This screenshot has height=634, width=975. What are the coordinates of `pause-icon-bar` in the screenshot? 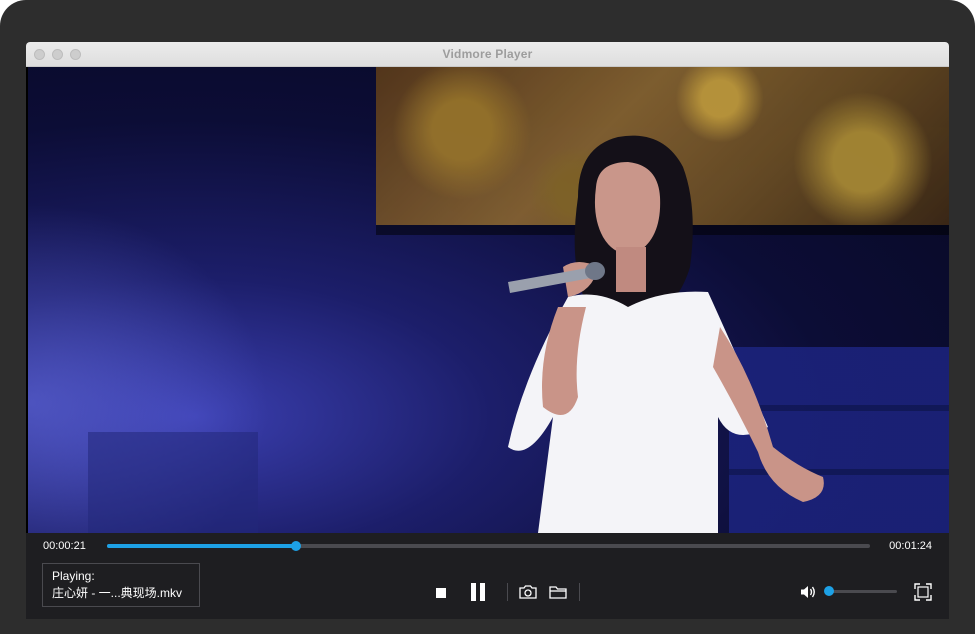 It's located at (482, 592).